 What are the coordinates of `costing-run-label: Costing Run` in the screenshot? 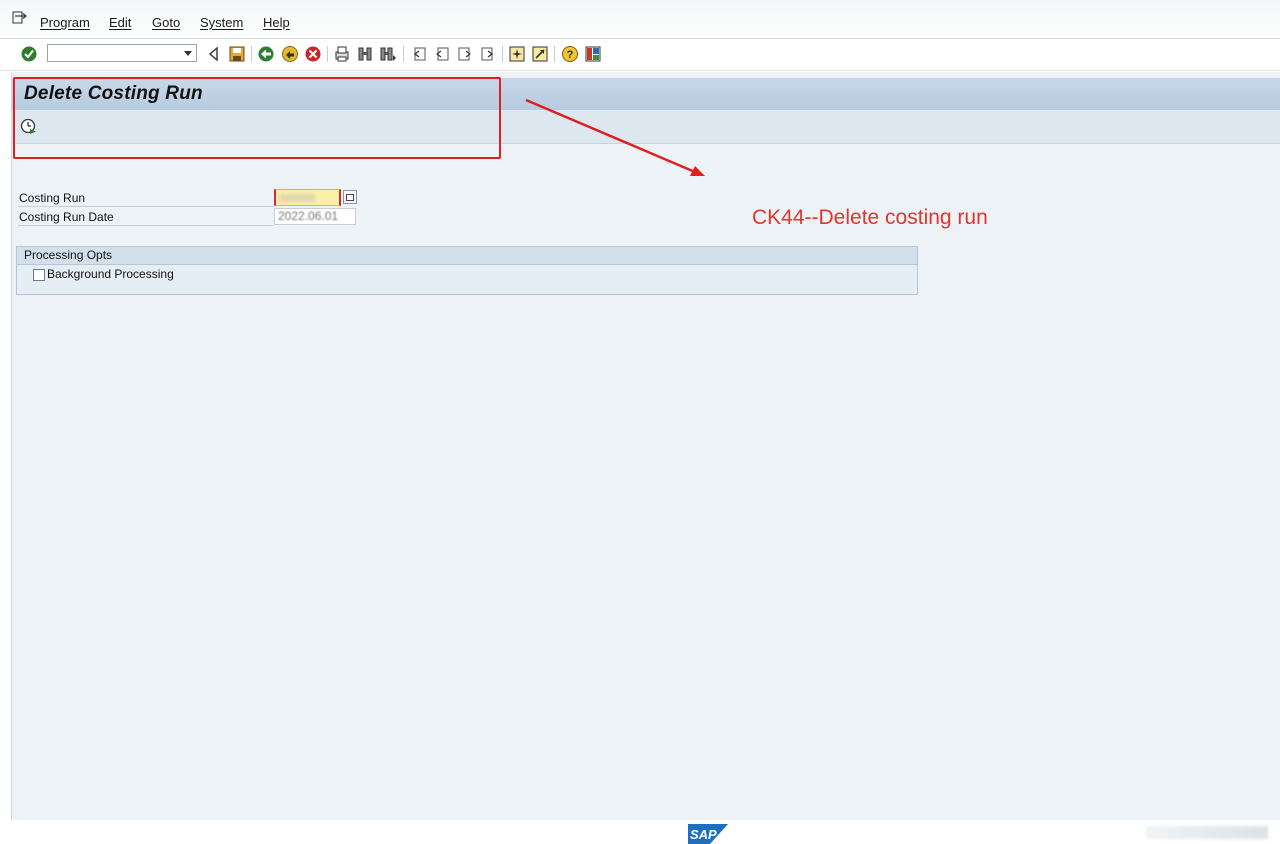 It's located at (145, 198).